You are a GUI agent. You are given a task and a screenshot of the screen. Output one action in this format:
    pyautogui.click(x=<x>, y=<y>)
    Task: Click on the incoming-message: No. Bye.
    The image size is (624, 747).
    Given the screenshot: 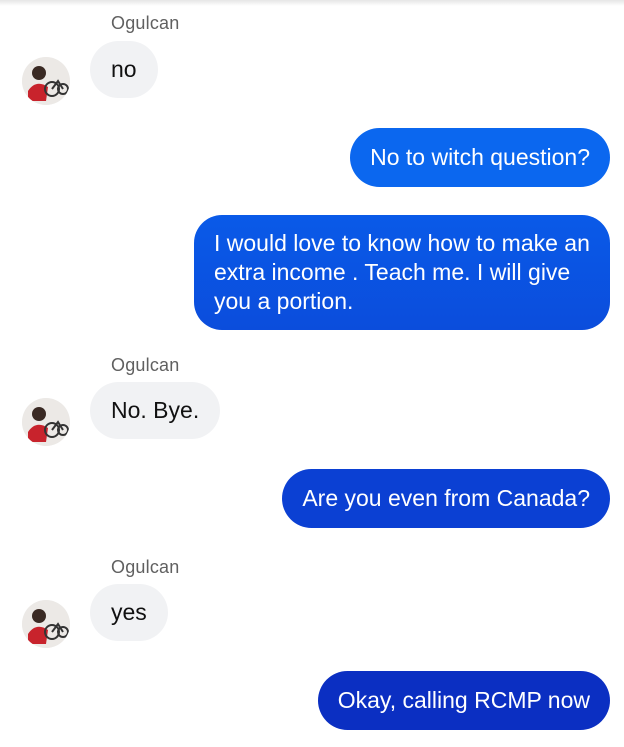 What is the action you would take?
    pyautogui.click(x=155, y=410)
    